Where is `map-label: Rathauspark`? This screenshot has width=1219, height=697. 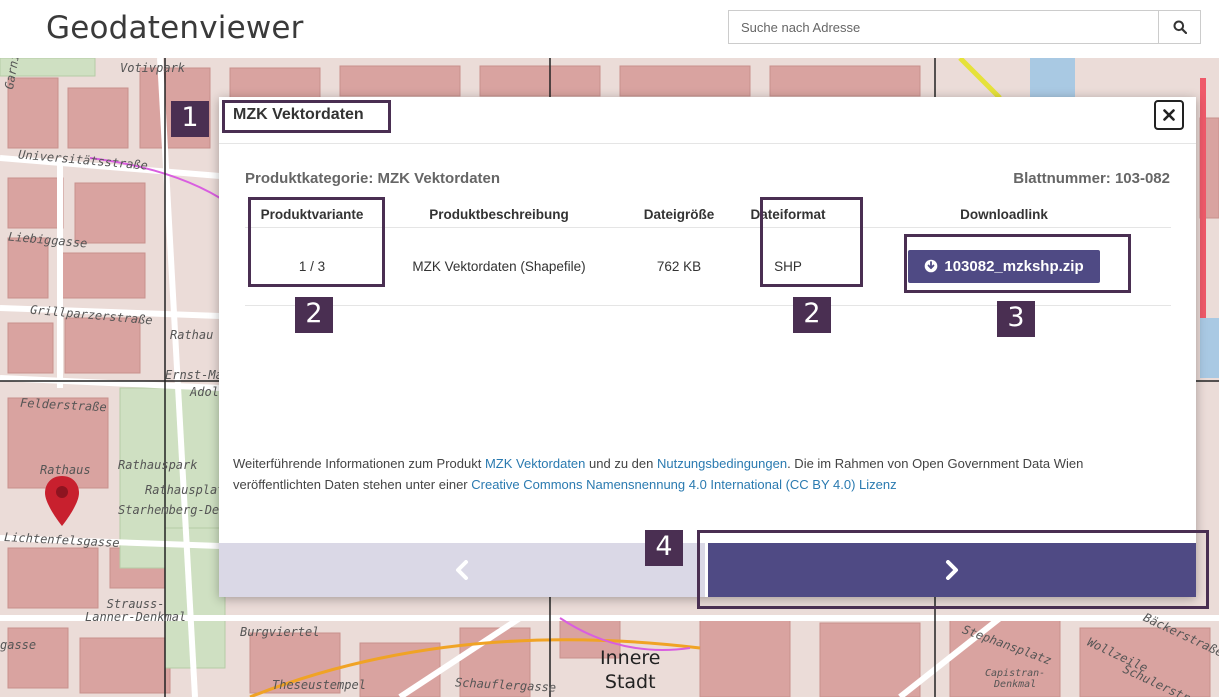 map-label: Rathauspark is located at coordinates (158, 465).